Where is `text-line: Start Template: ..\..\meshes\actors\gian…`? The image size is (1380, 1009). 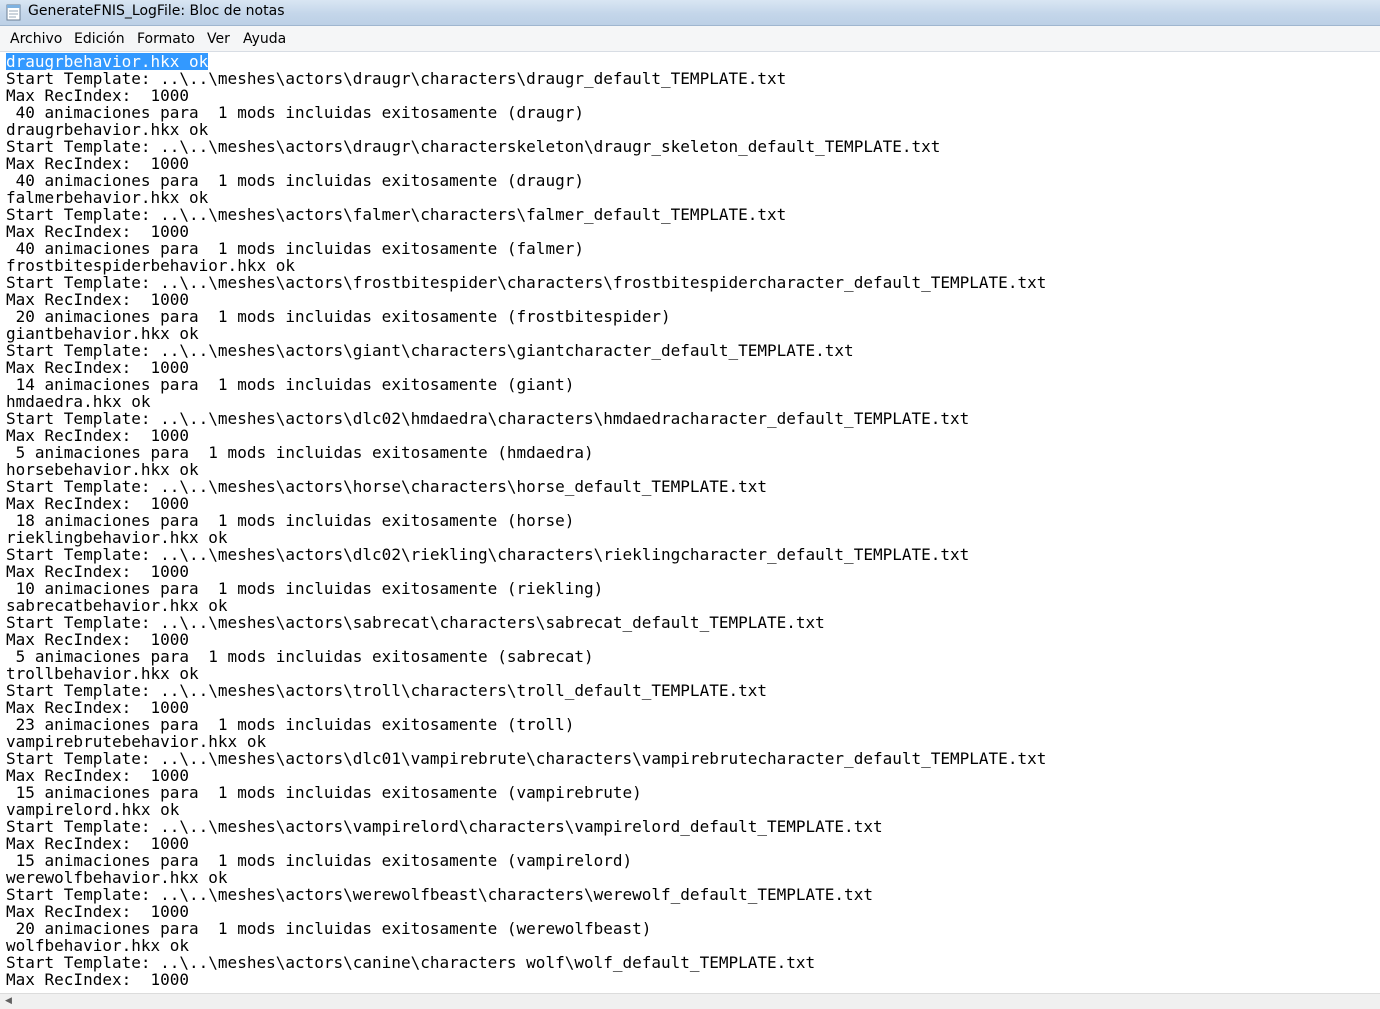 text-line: Start Template: ..\..\meshes\actors\gian… is located at coordinates (430, 350).